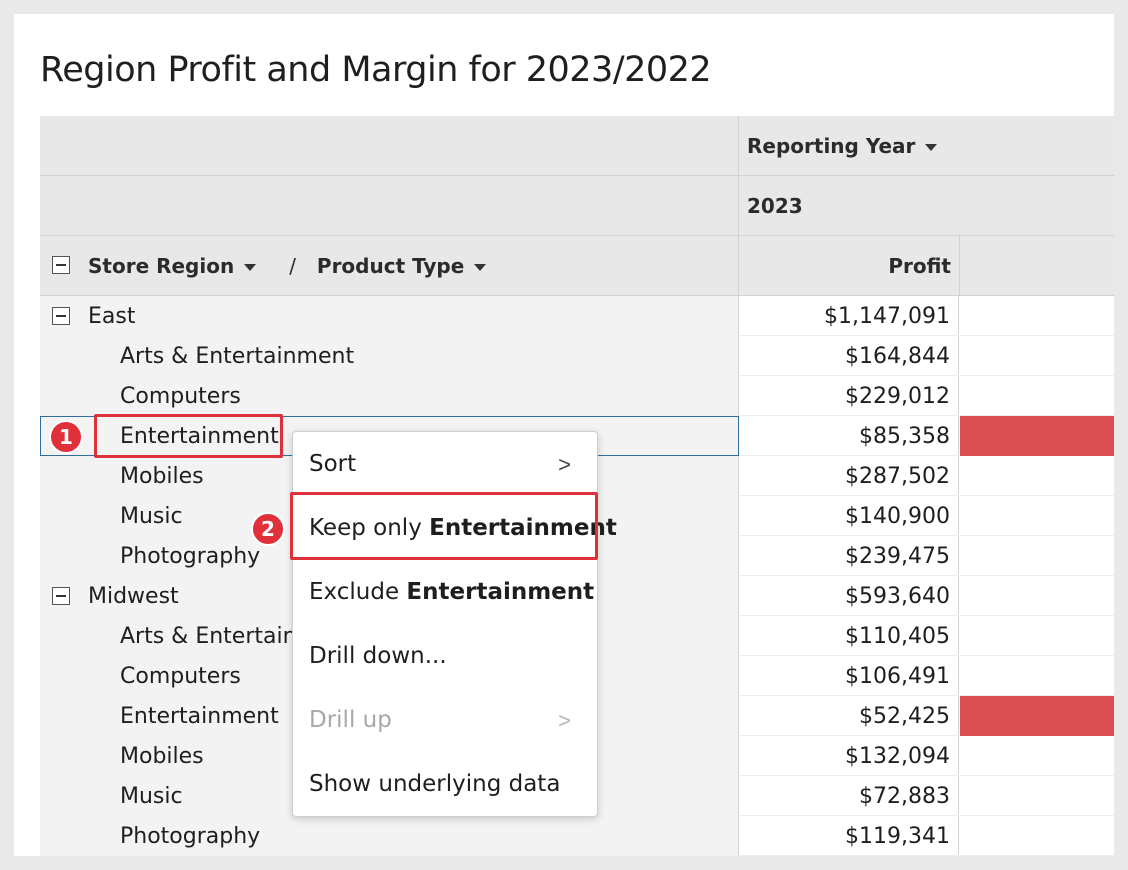 The image size is (1128, 870). I want to click on profit-label: Profit, so click(919, 266).